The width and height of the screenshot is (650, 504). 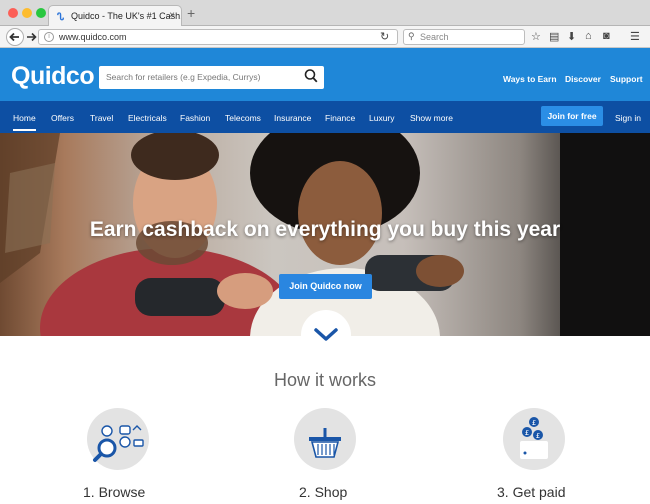 I want to click on tab-bar: ᔐ Quidco - The UK's #1 Cash... × +, so click(x=325, y=13).